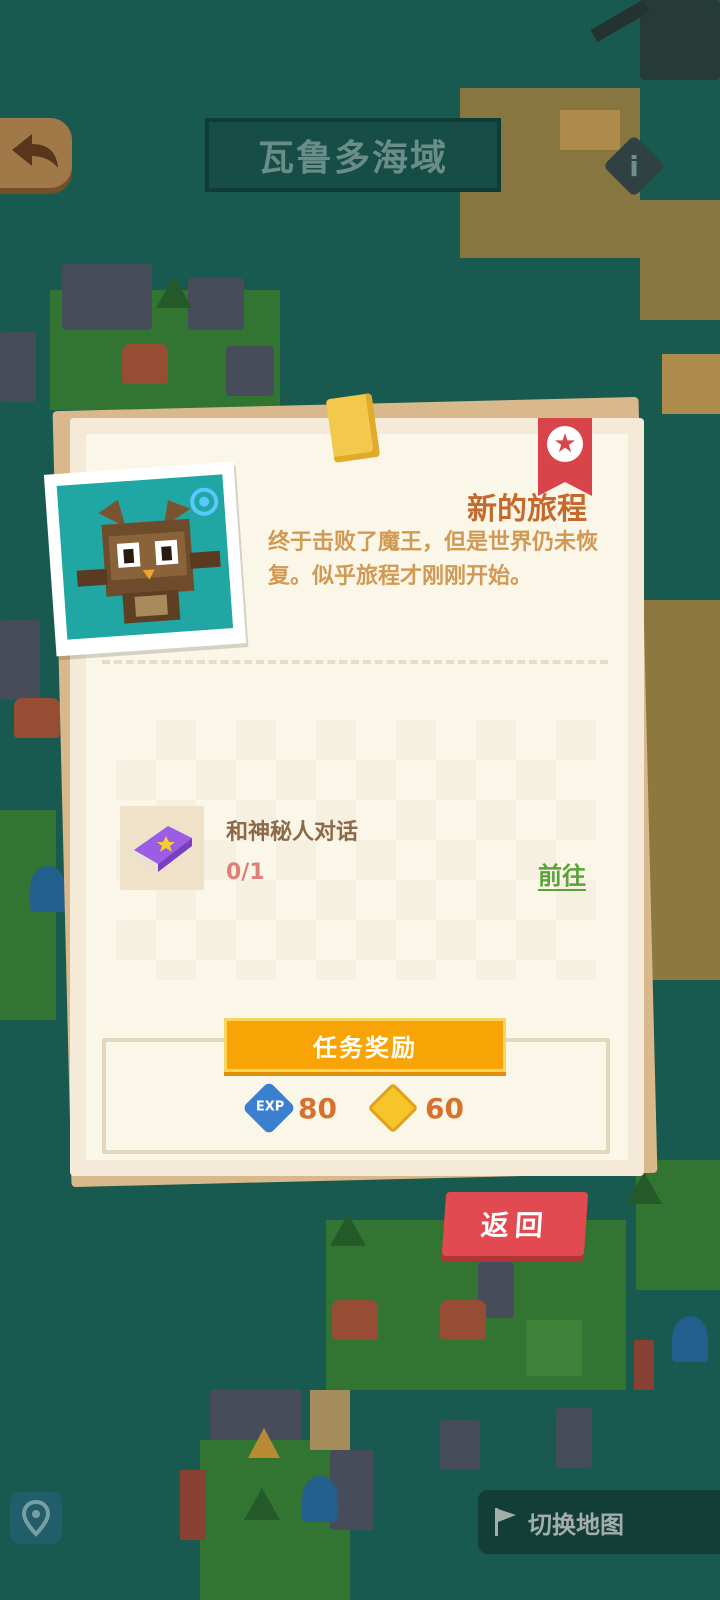  Describe the element at coordinates (393, 1108) in the screenshot. I see `coin-icon` at that location.